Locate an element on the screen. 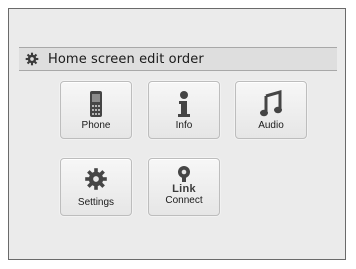 This screenshot has height=269, width=356. title-bar: Home screen edit order is located at coordinates (178, 59).